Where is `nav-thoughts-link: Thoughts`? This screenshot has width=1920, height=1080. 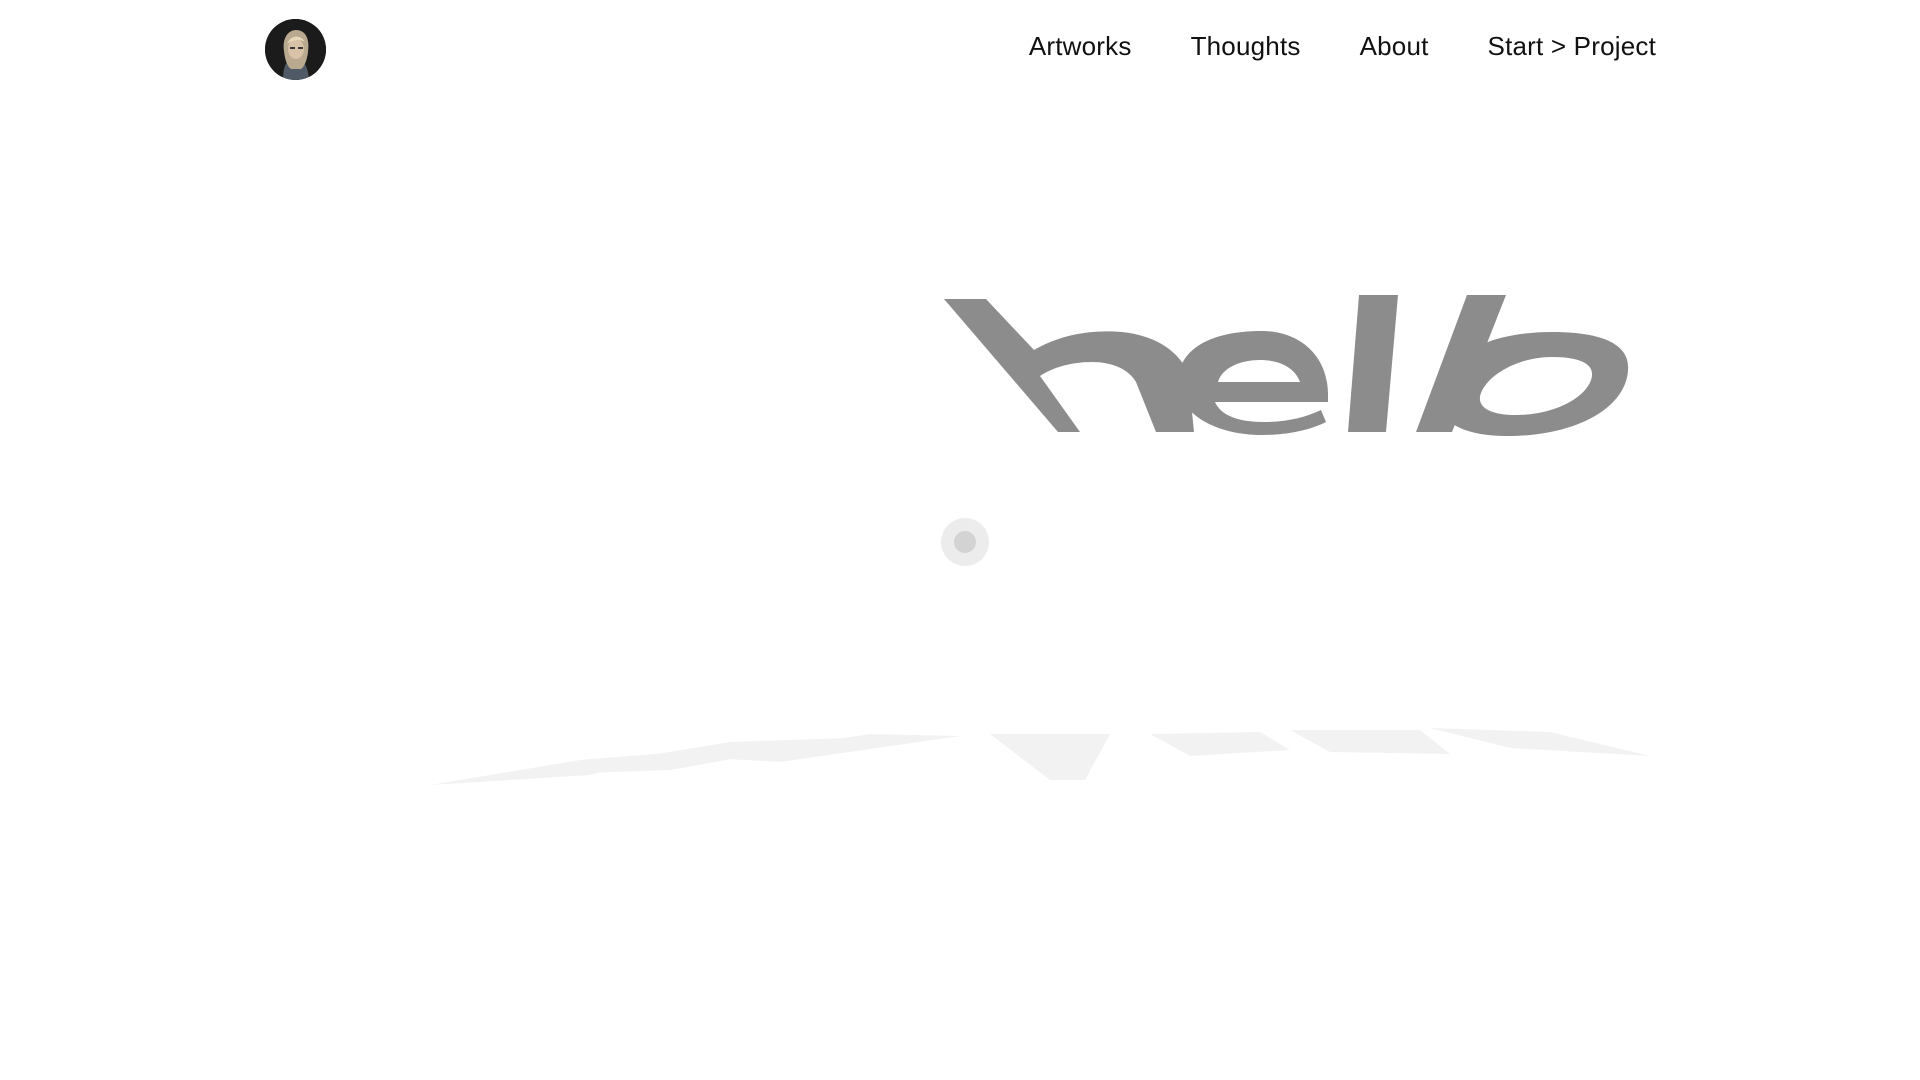
nav-thoughts-link: Thoughts is located at coordinates (1246, 46).